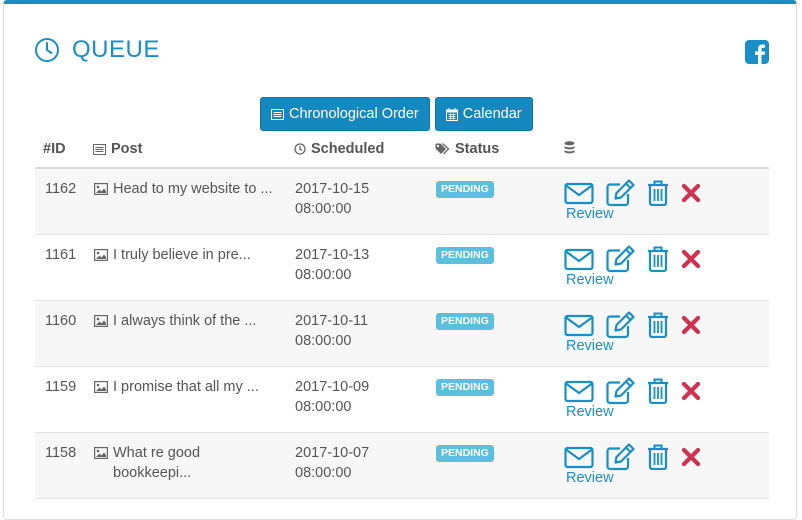 The width and height of the screenshot is (802, 520). Describe the element at coordinates (332, 397) in the screenshot. I see `scheduled-datetime: 2017-10-09 08:00:00` at that location.